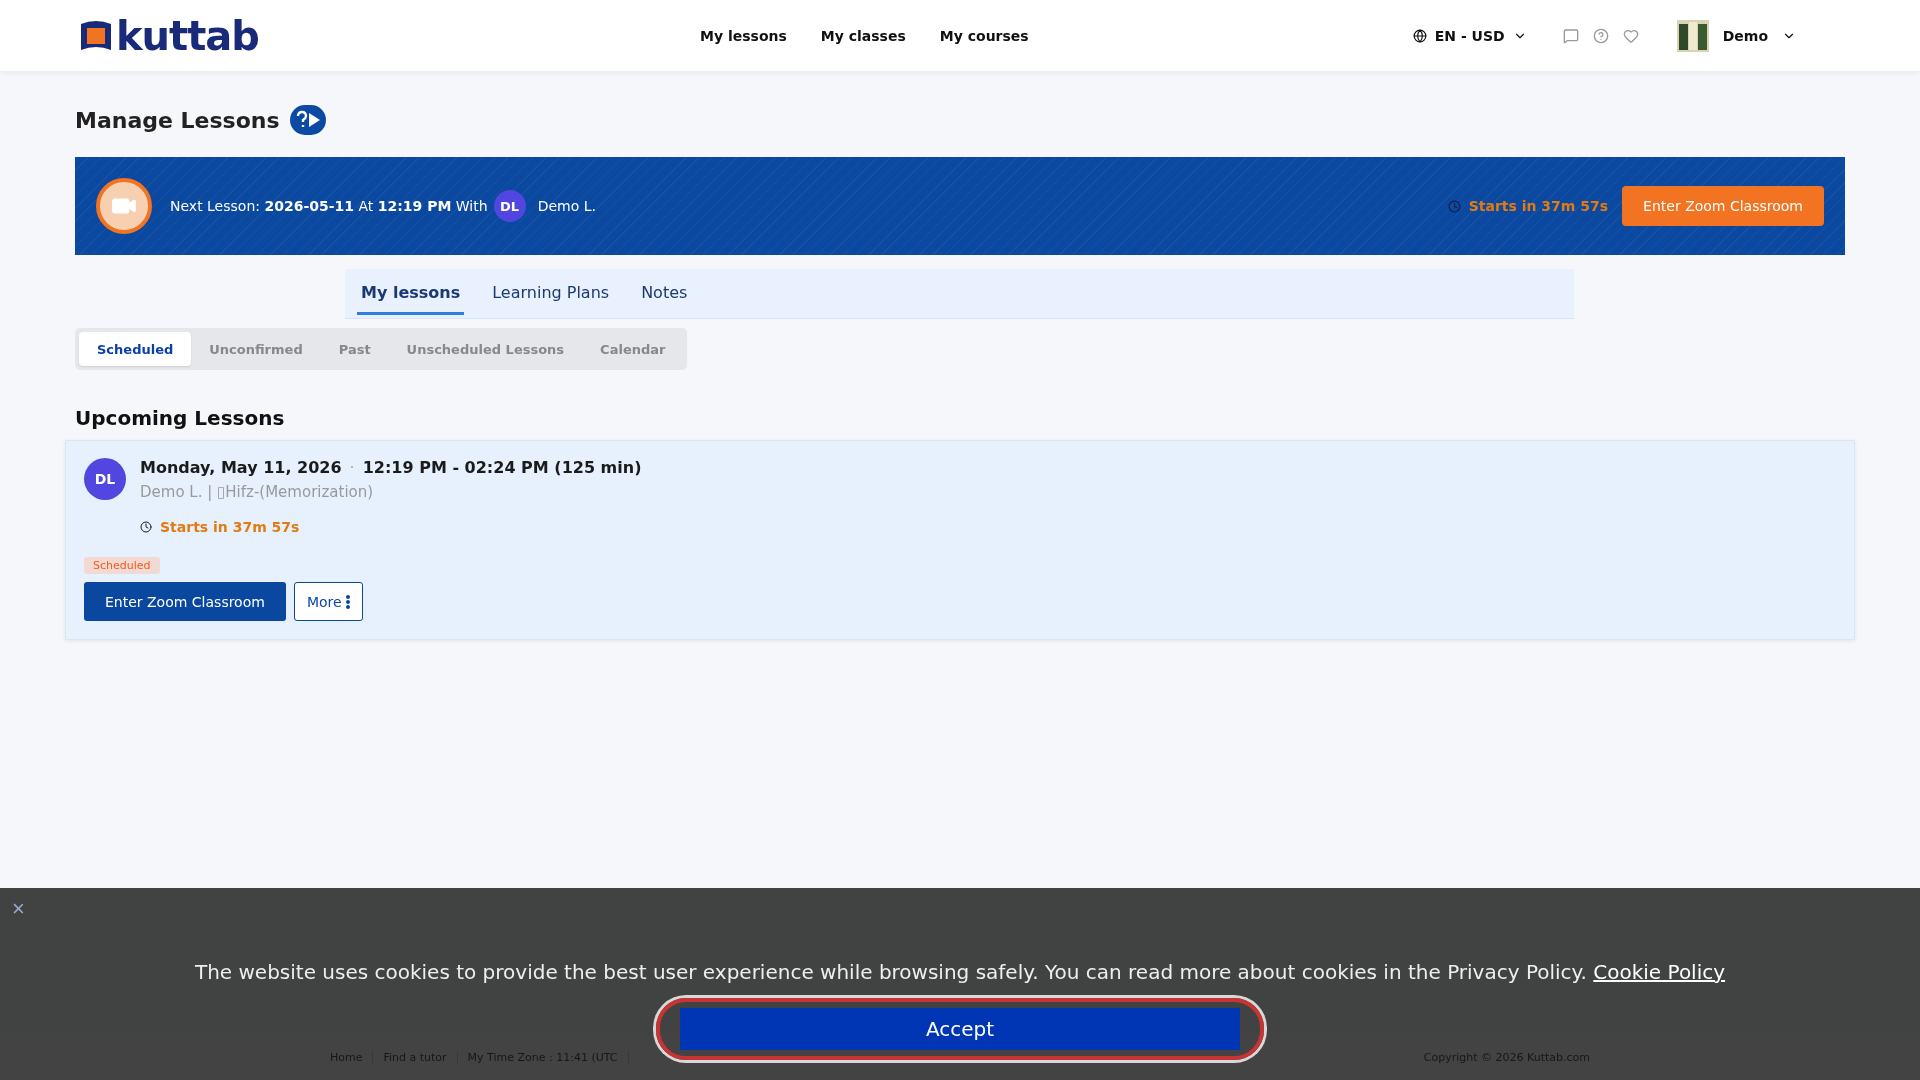 The width and height of the screenshot is (1920, 1080). Describe the element at coordinates (984, 35) in the screenshot. I see `nav-link: My courses` at that location.